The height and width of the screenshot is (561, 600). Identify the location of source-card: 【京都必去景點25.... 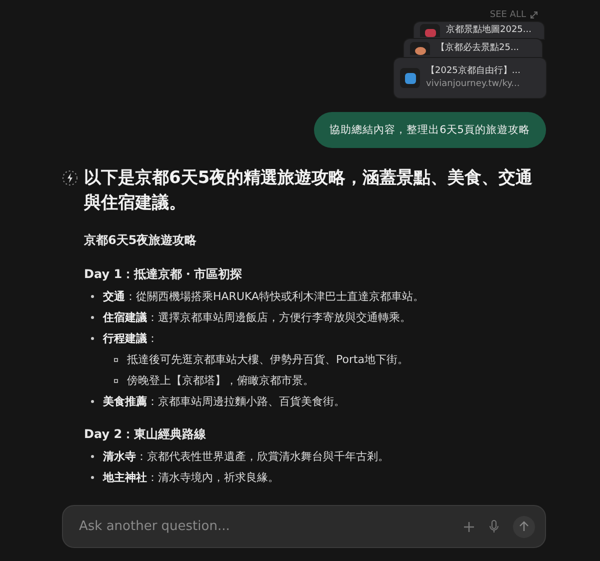
(473, 48).